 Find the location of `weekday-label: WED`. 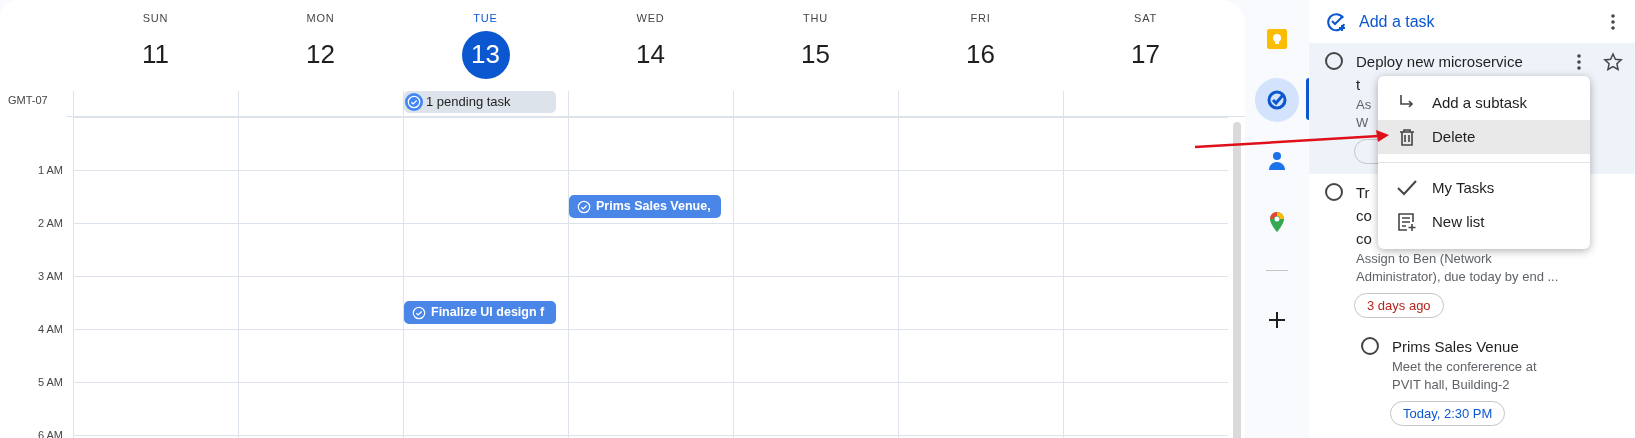

weekday-label: WED is located at coordinates (650, 18).